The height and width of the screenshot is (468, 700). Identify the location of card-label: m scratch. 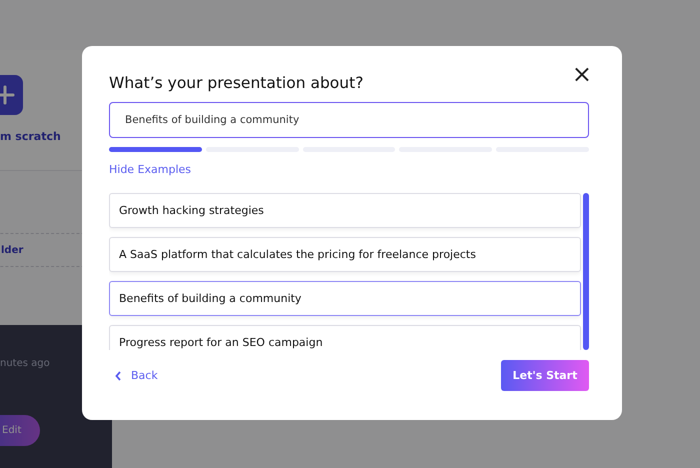
(30, 136).